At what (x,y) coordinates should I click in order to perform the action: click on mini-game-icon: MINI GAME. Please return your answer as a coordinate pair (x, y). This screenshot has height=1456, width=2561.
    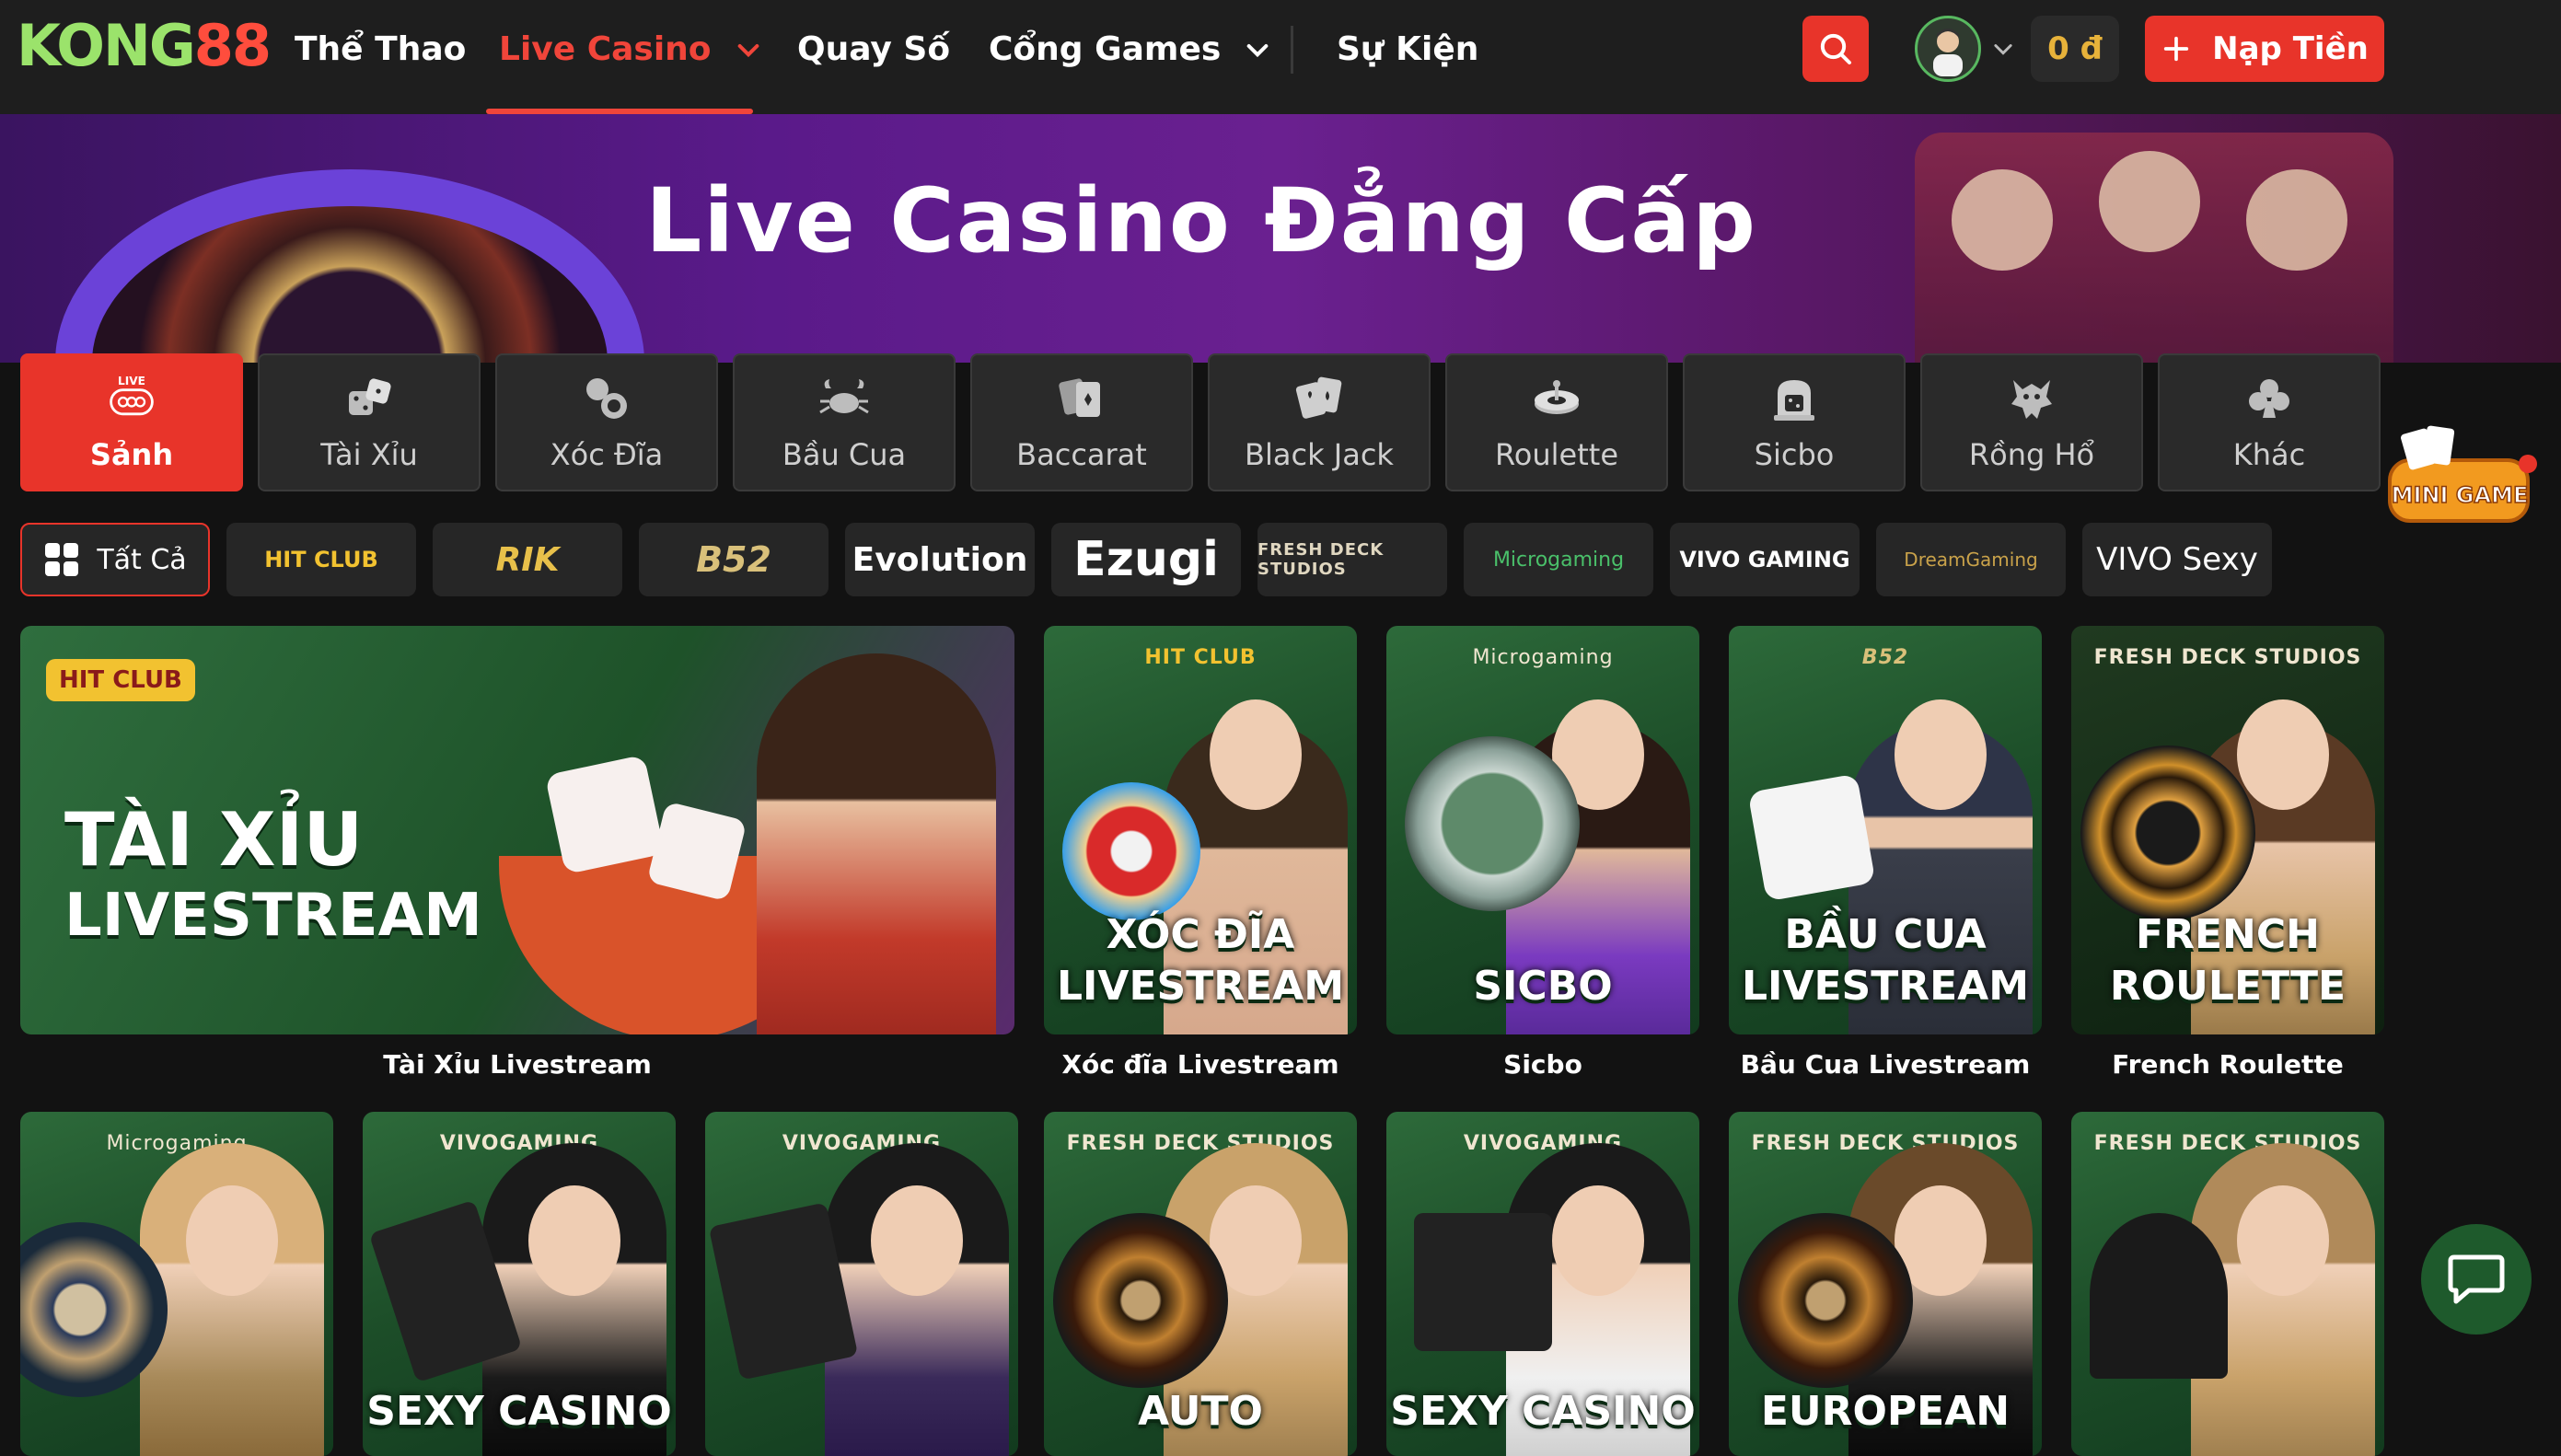
    Looking at the image, I should click on (2462, 474).